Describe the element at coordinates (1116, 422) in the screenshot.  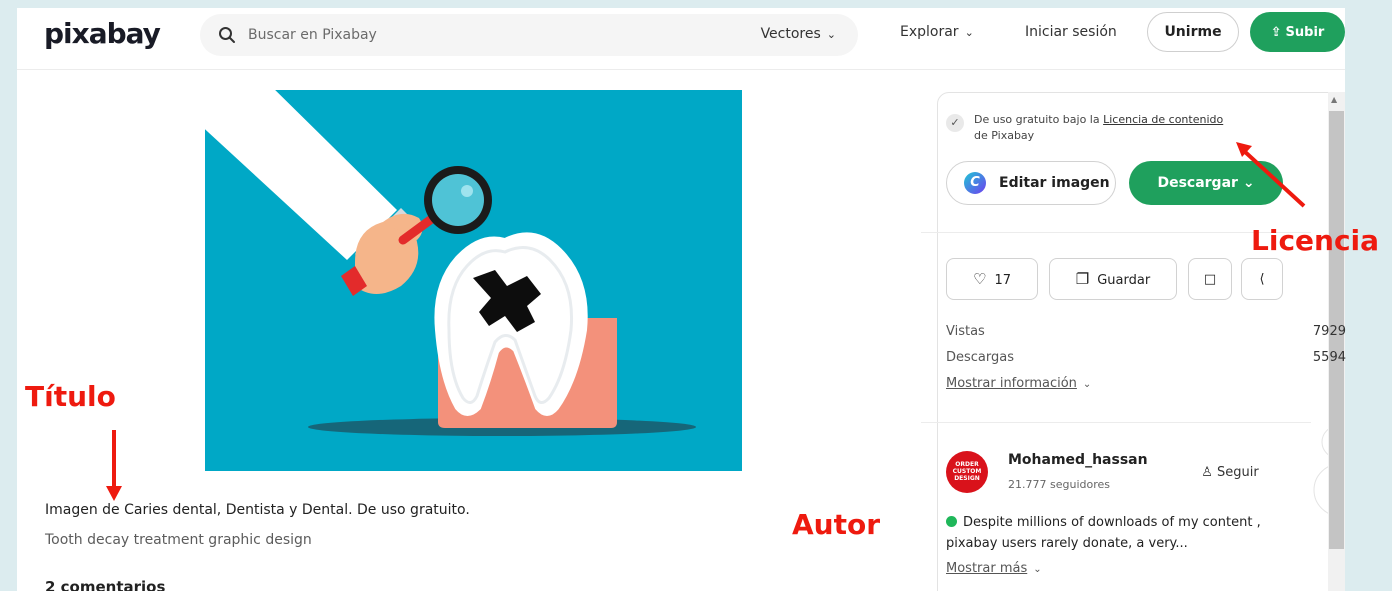
I see `divider` at that location.